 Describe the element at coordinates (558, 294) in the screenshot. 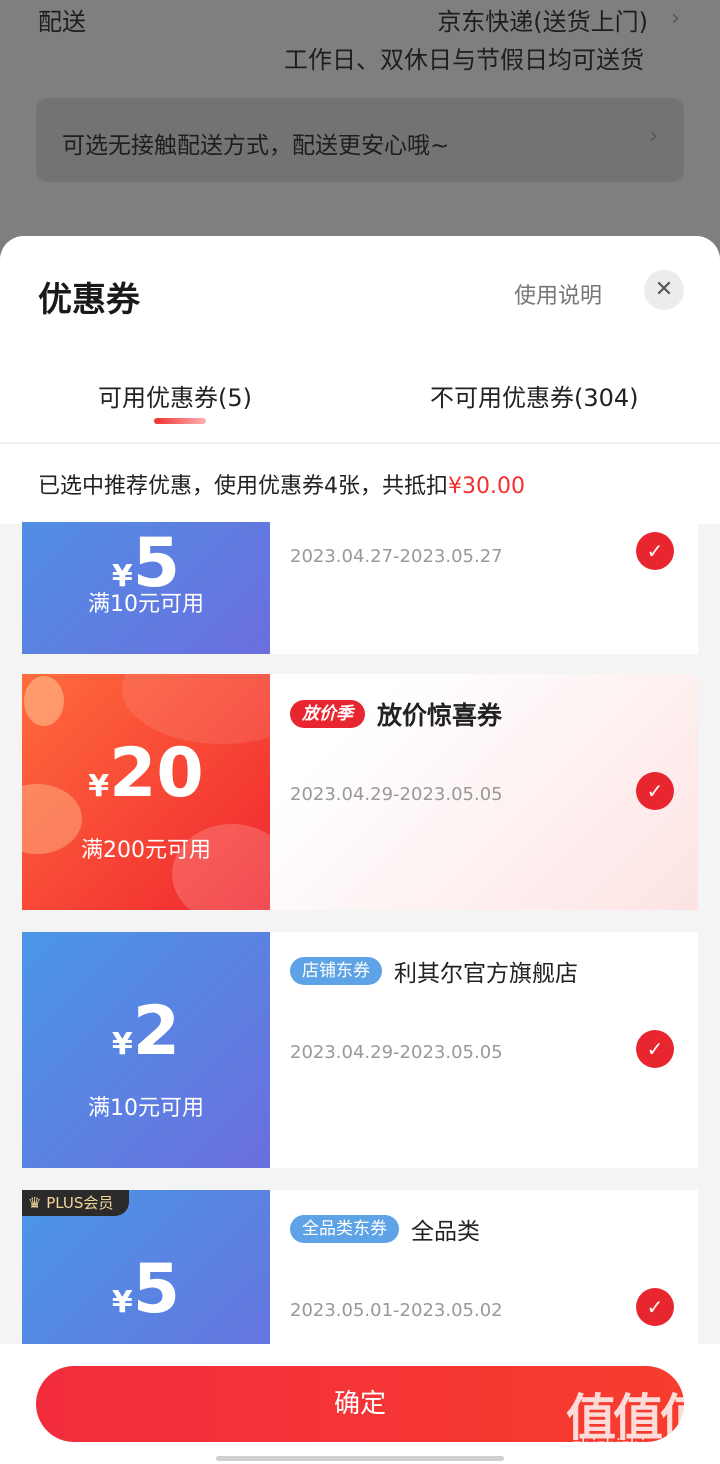

I see `usage-instructions-link: 使用说明` at that location.